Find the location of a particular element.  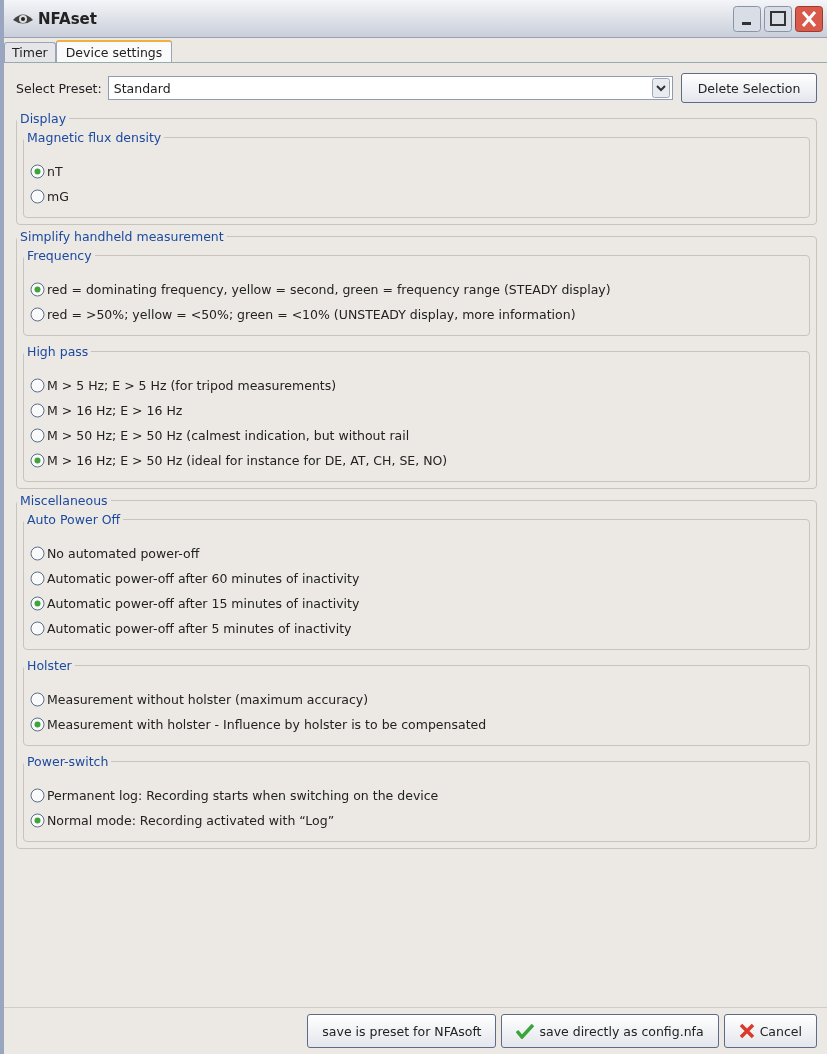

option-label: Permanent log: Recording starts when switching on the device is located at coordinates (243, 795).